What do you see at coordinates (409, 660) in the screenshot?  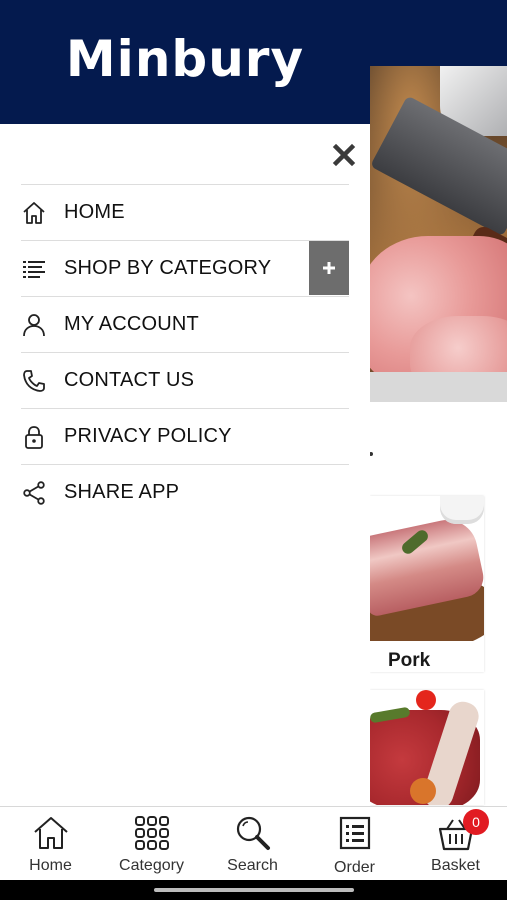 I see `category-card-label: Pork` at bounding box center [409, 660].